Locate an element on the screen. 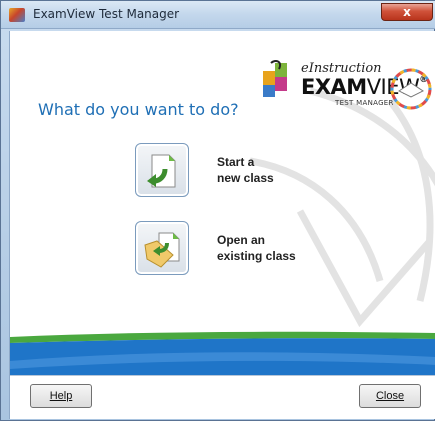 The height and width of the screenshot is (421, 435). logo-subtitle: TEST MANAGER is located at coordinates (364, 103).